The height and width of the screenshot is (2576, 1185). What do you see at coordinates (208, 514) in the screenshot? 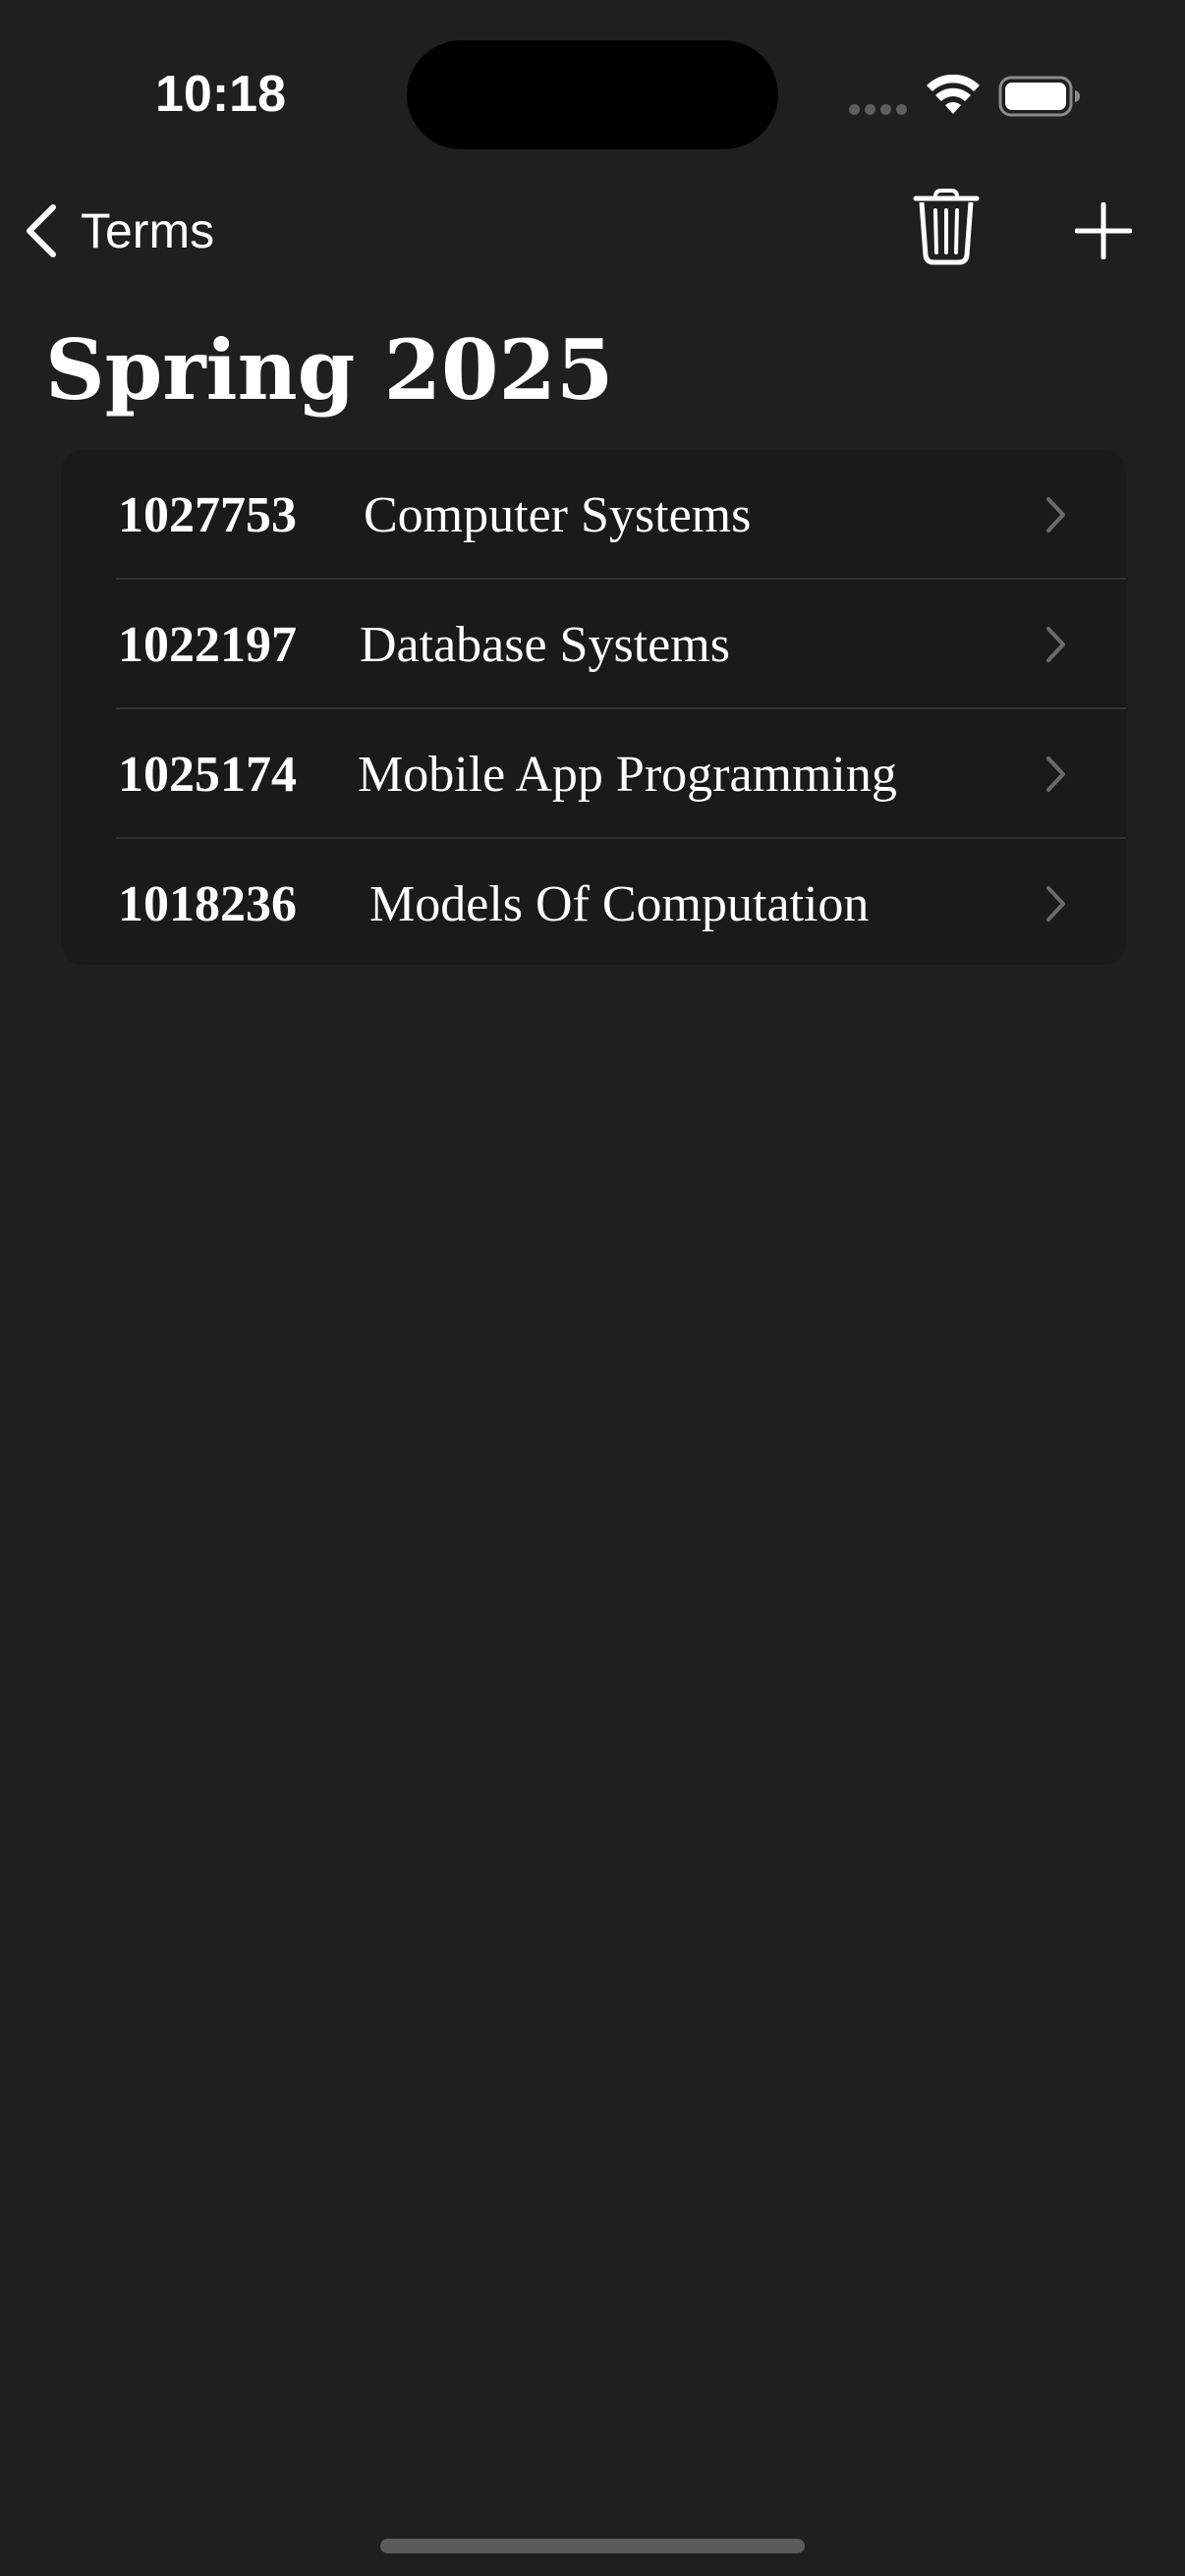
I see `course-code: 1027753` at bounding box center [208, 514].